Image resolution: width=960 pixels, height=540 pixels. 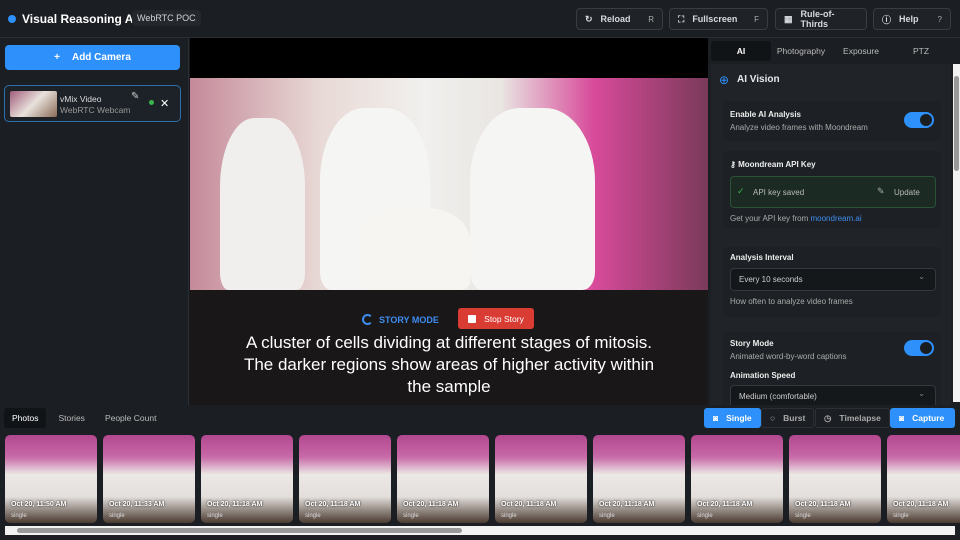 I want to click on tab-photography: Photography, so click(x=801, y=51).